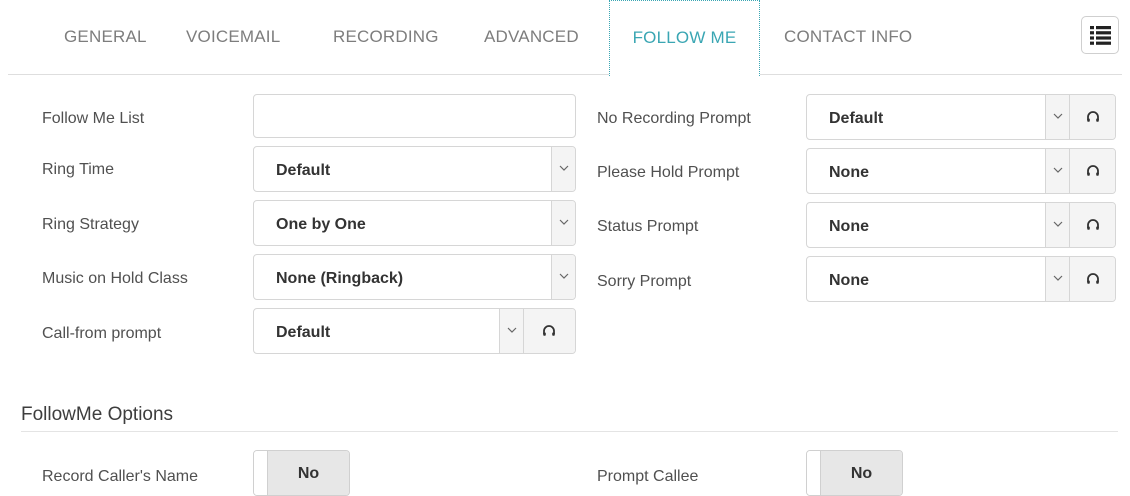 Image resolution: width=1130 pixels, height=496 pixels. What do you see at coordinates (78, 169) in the screenshot?
I see `ring-time-label: Ring Time` at bounding box center [78, 169].